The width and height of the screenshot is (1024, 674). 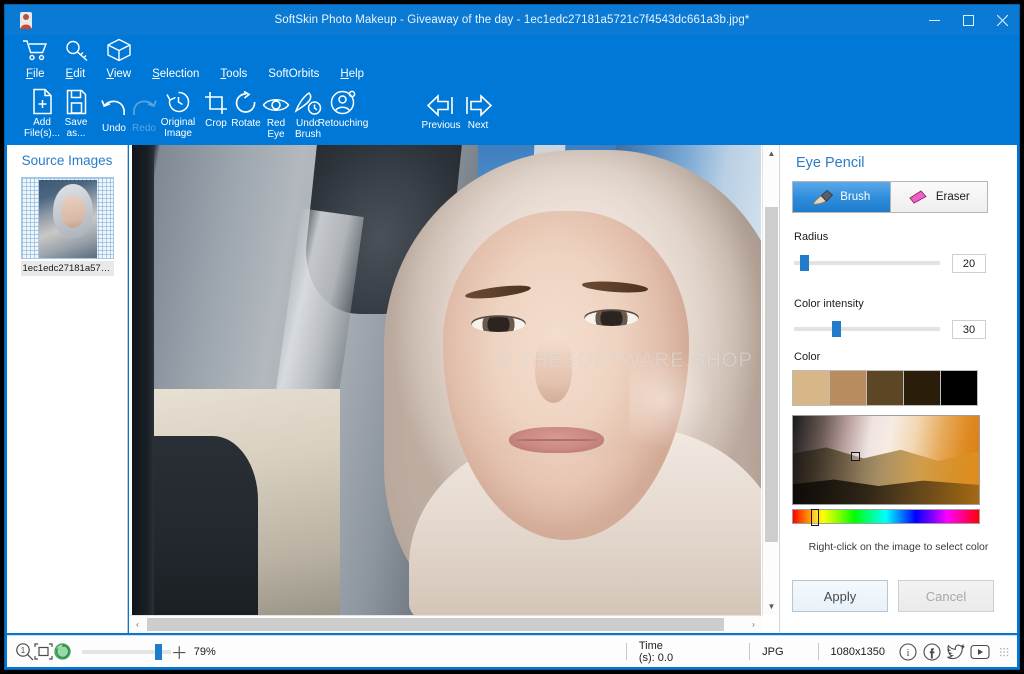 I want to click on scroll-down-arrow-icon: ▼, so click(x=771, y=606).